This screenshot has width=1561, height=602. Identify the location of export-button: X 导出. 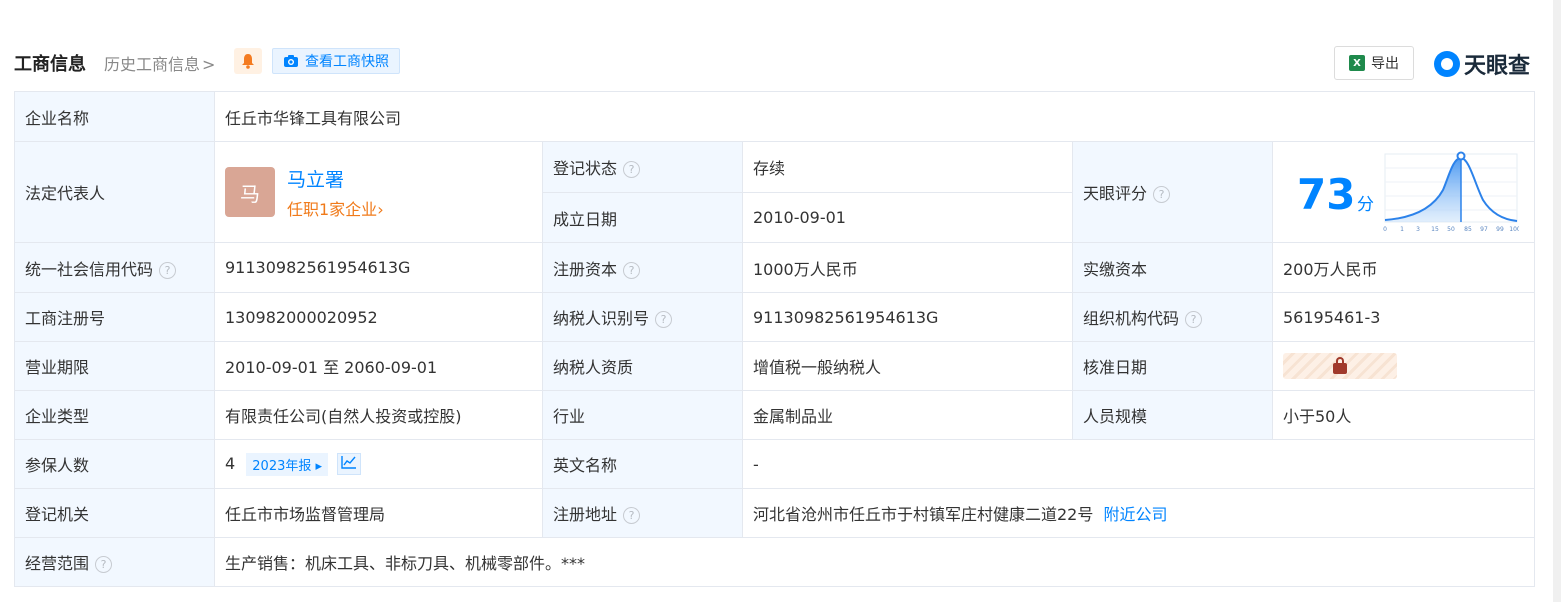
(1374, 63).